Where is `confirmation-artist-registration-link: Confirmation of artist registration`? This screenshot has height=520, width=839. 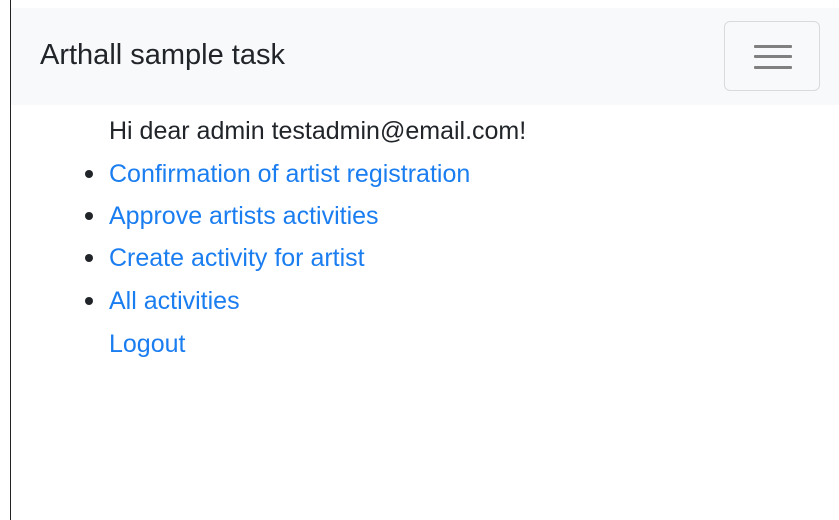 confirmation-artist-registration-link: Confirmation of artist registration is located at coordinates (289, 174).